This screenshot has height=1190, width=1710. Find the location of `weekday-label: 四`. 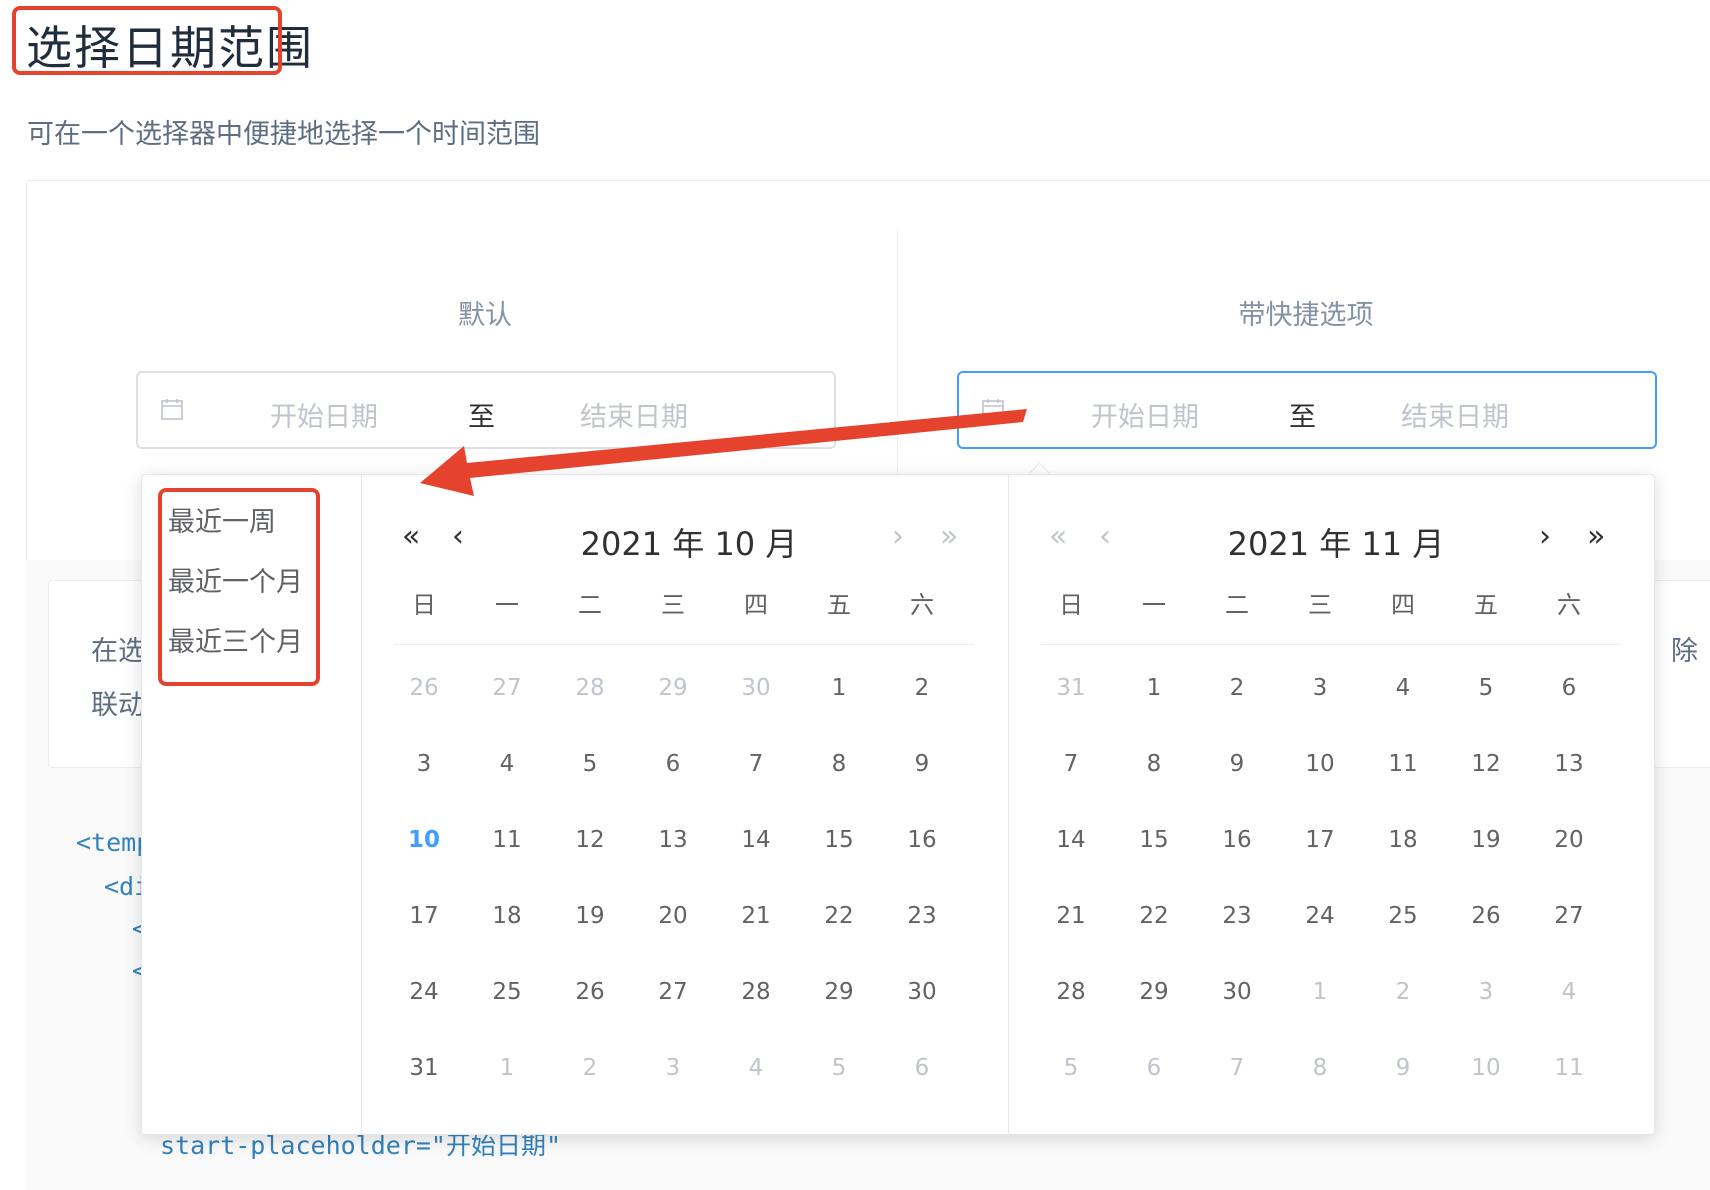

weekday-label: 四 is located at coordinates (1403, 605).